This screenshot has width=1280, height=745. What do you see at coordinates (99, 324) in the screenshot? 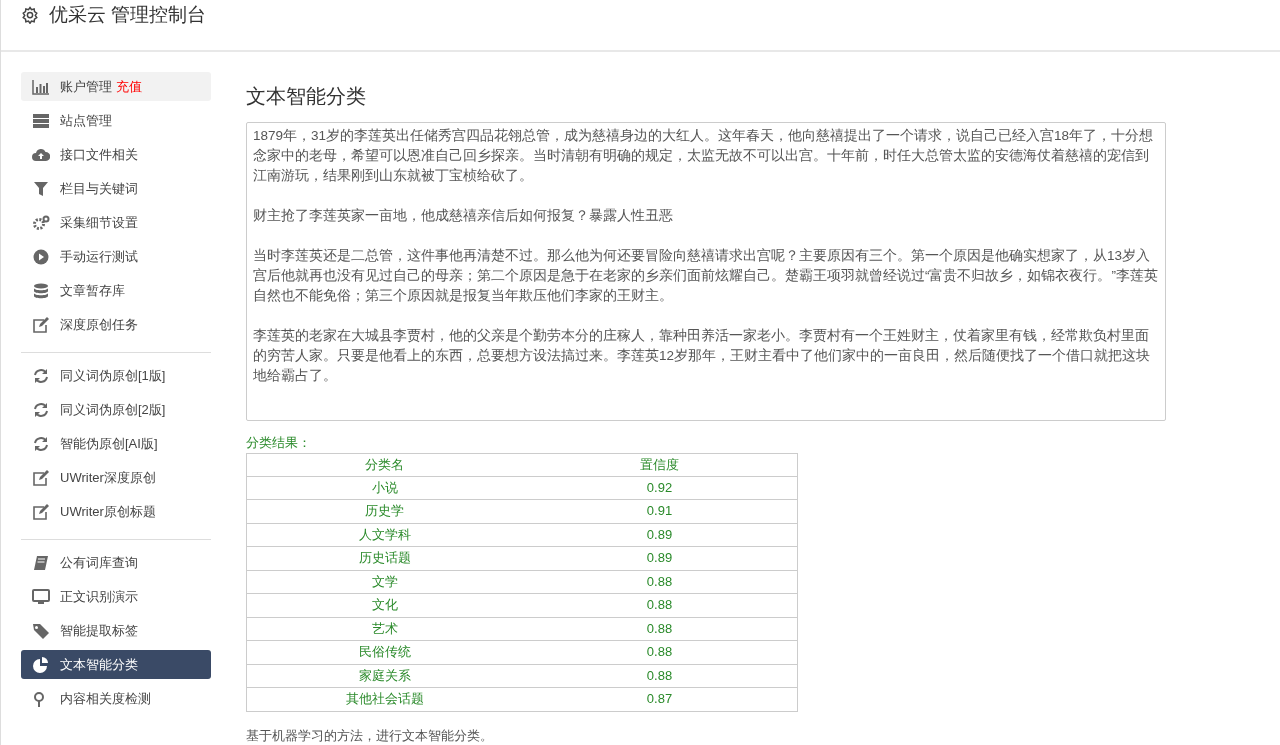
I see `item-label: 深度原创任务` at bounding box center [99, 324].